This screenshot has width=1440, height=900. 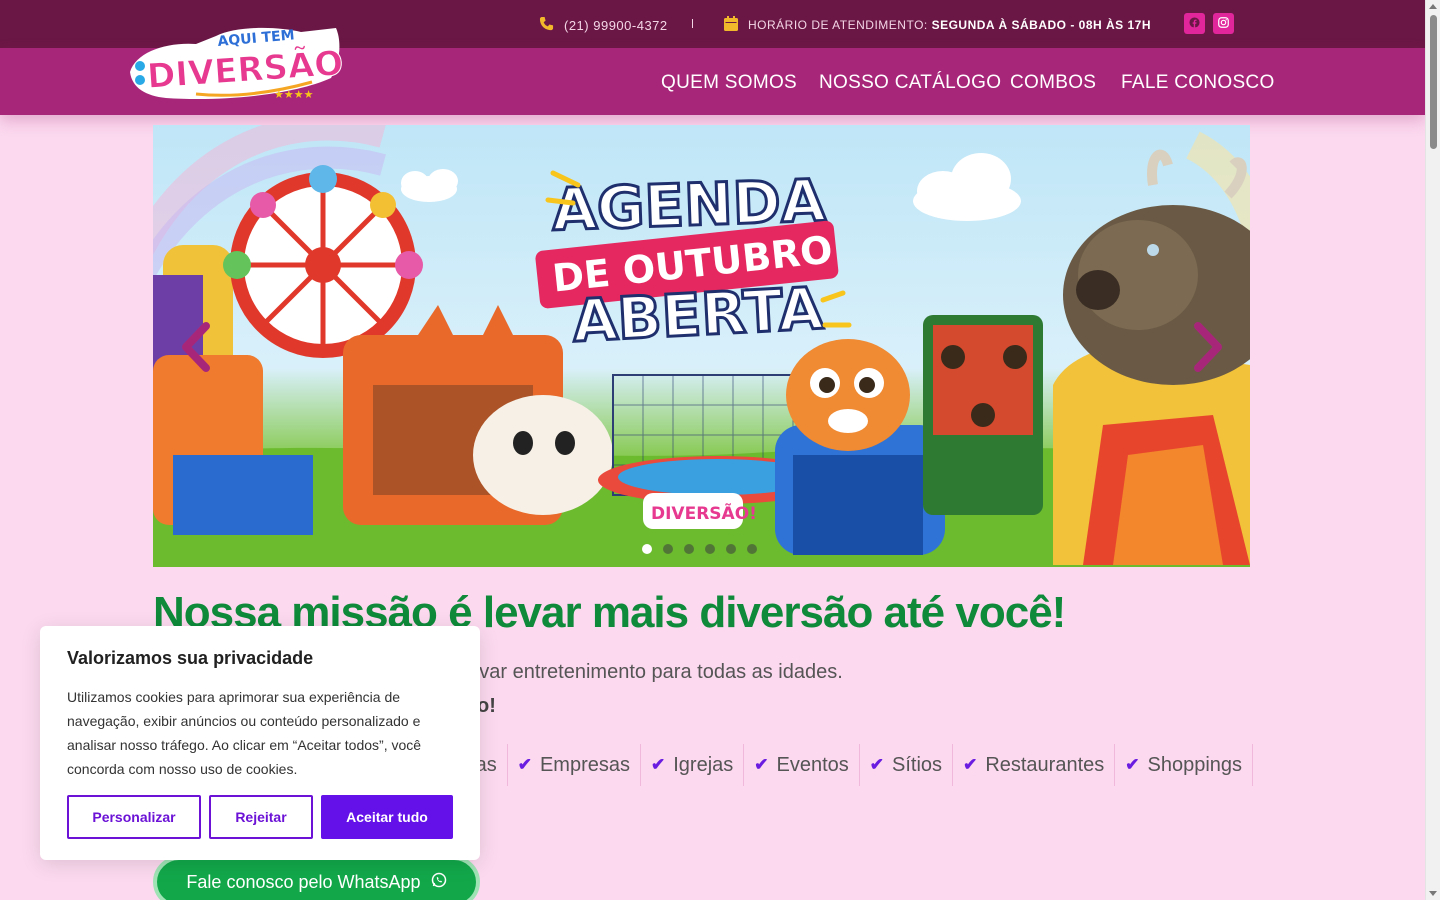 I want to click on calendar-icon, so click(x=731, y=25).